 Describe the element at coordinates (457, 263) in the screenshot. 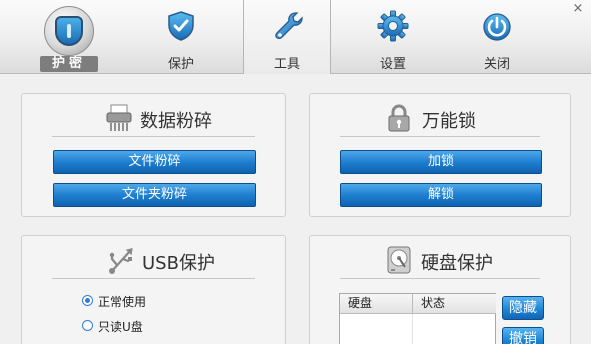

I see `disk-title: 硬盘保护` at that location.